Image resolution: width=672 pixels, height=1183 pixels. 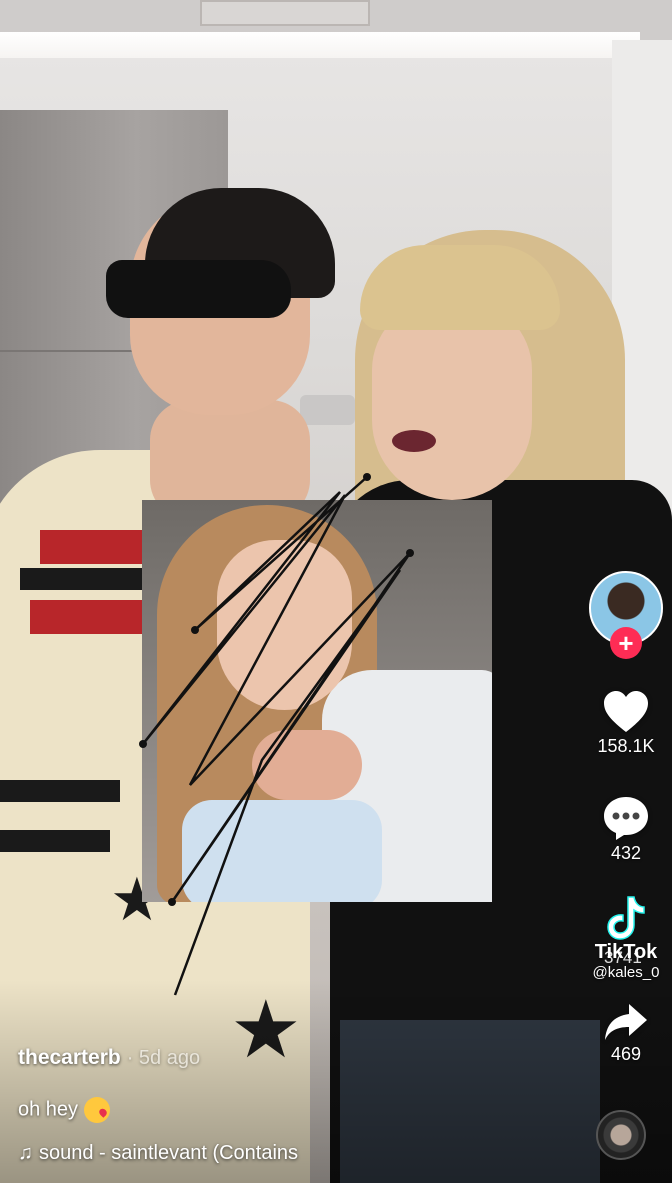 What do you see at coordinates (626, 746) in the screenshot?
I see `like-count: 158.1K` at bounding box center [626, 746].